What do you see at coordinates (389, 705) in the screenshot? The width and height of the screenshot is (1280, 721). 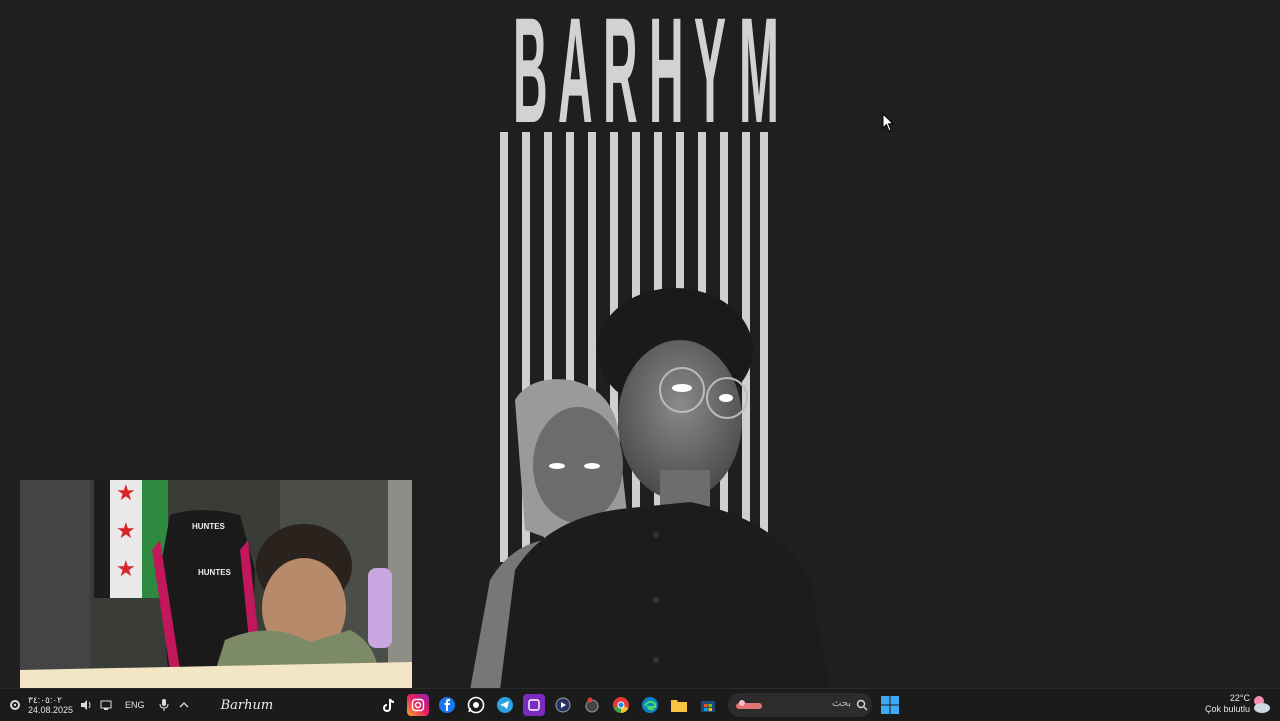 I see `tiktok-icon` at bounding box center [389, 705].